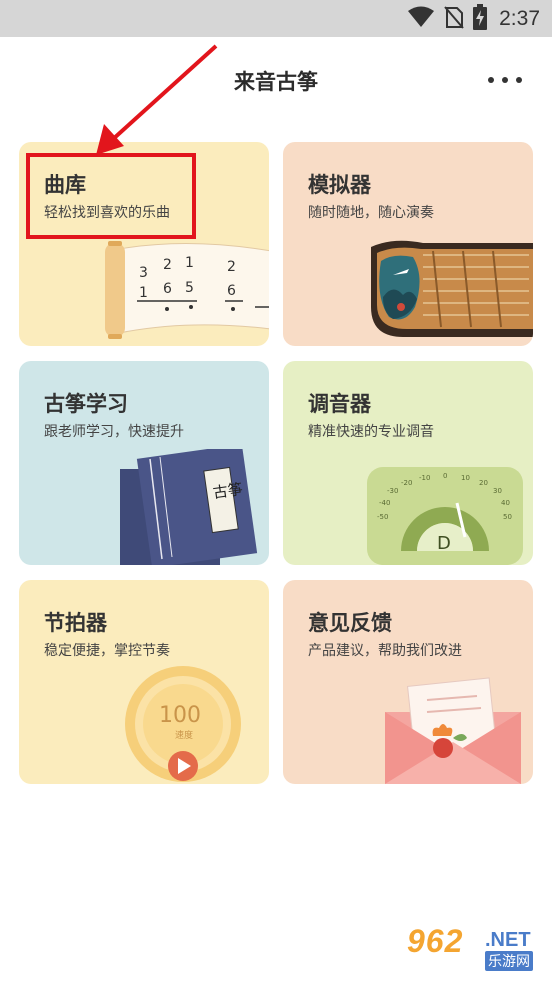 This screenshot has height=981, width=552. I want to click on highlight-box, so click(111, 196).